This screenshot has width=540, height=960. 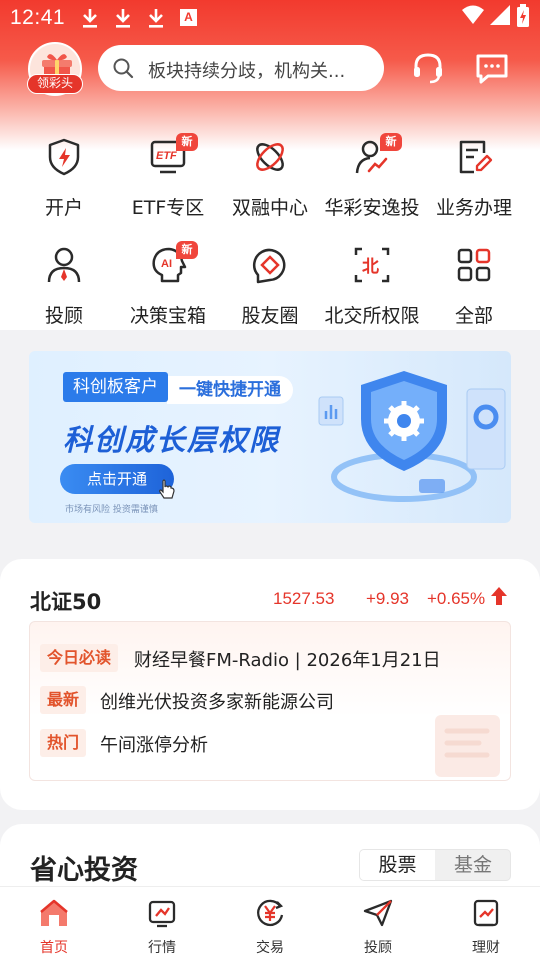 What do you see at coordinates (378, 948) in the screenshot?
I see `nav-label: 投顾` at bounding box center [378, 948].